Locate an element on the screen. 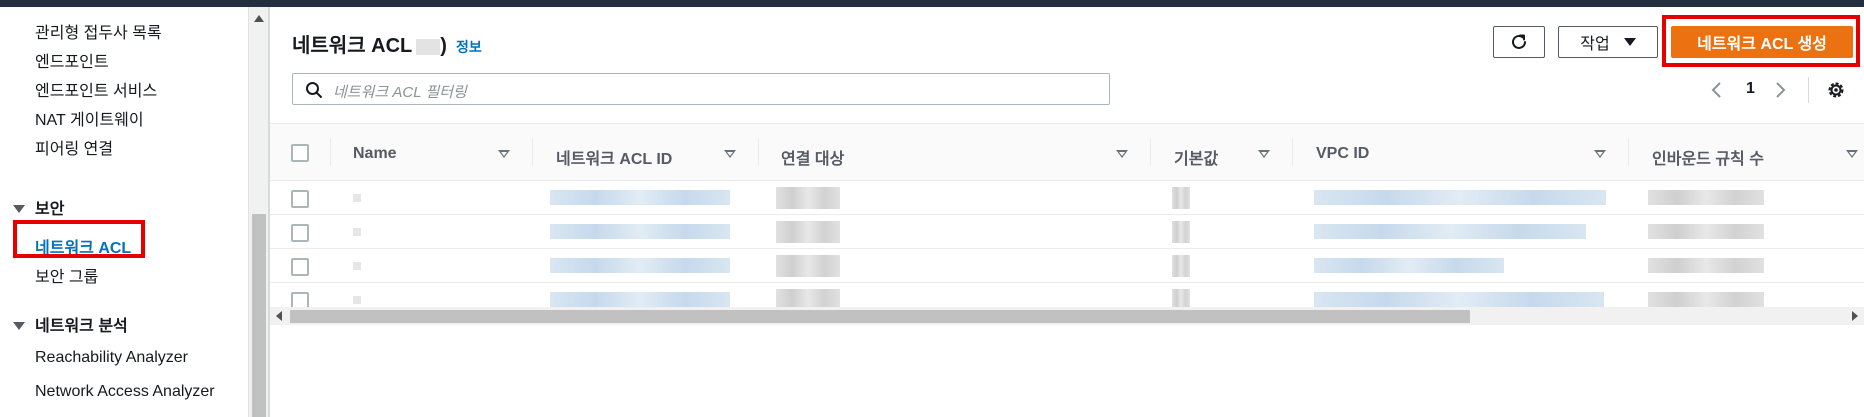 This screenshot has height=417, width=1864. sidebar-scrollbar is located at coordinates (258, 212).